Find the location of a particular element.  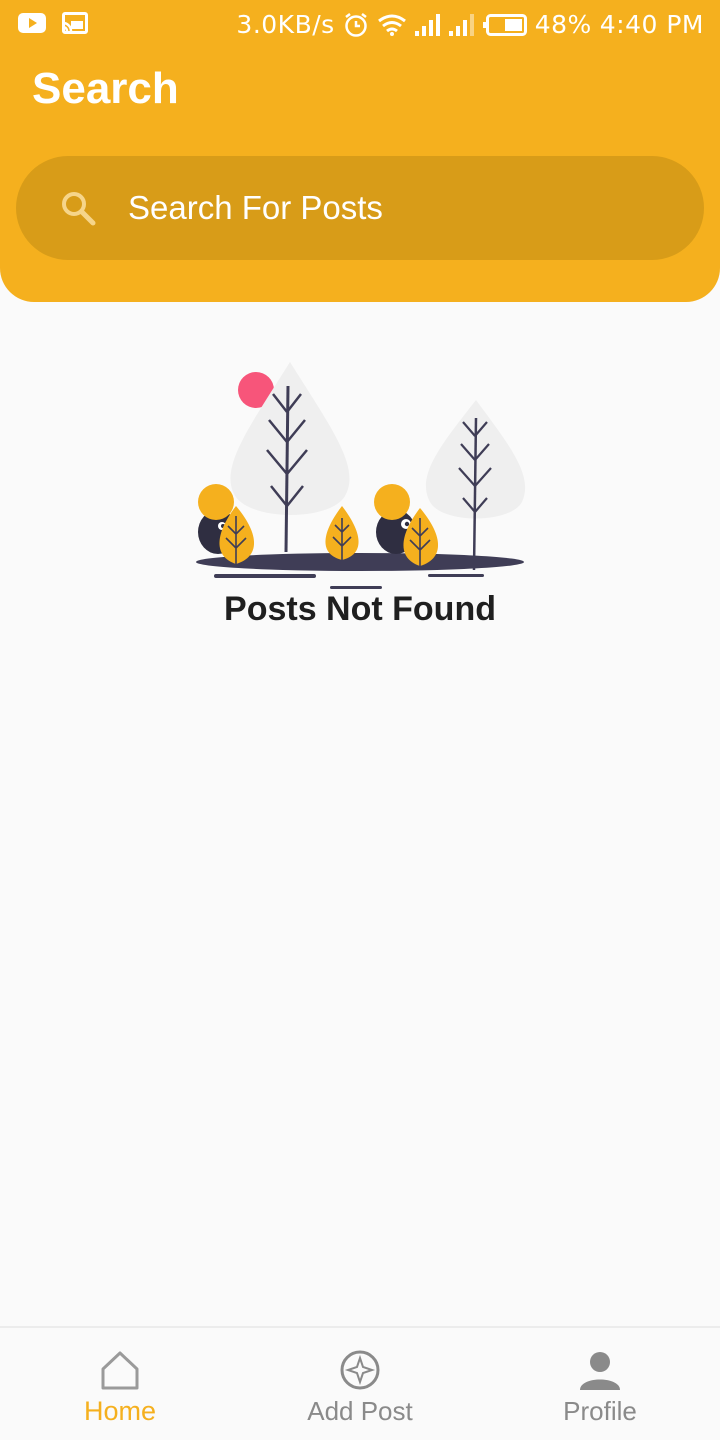

nav-item-home: Home is located at coordinates (120, 1384).